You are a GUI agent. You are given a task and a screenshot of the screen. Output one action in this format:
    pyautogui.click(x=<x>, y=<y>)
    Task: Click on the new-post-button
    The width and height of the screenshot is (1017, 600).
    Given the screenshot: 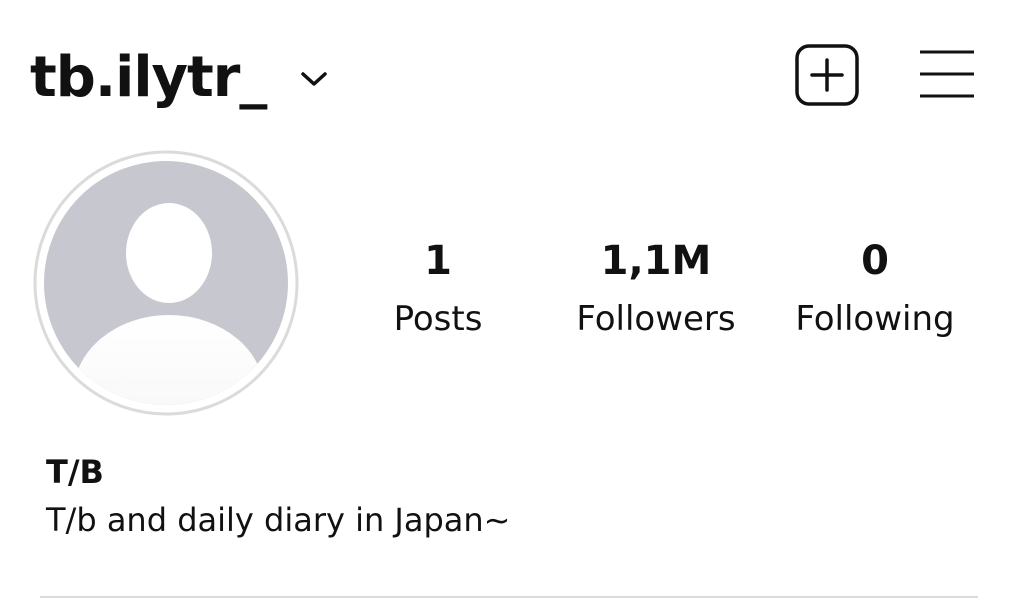 What is the action you would take?
    pyautogui.click(x=827, y=75)
    